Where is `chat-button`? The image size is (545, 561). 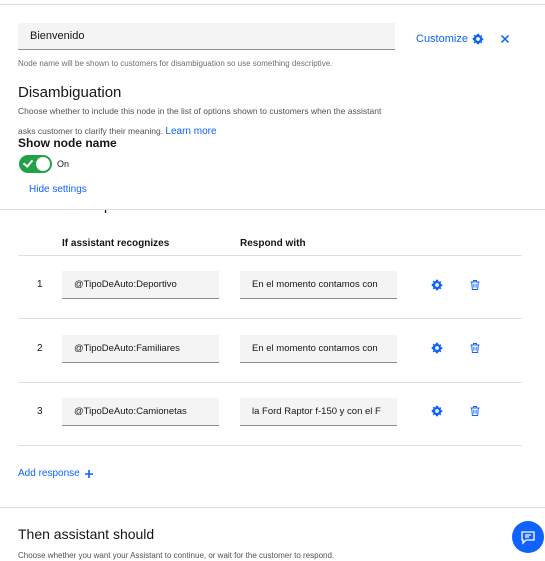
chat-button is located at coordinates (528, 537).